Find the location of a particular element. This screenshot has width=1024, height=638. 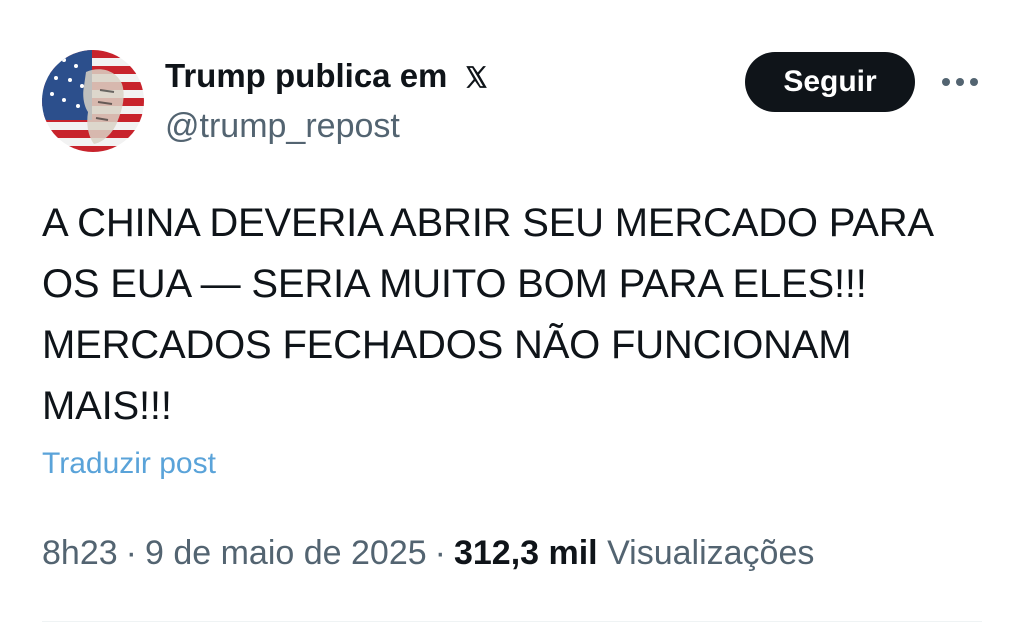

divider is located at coordinates (512, 621).